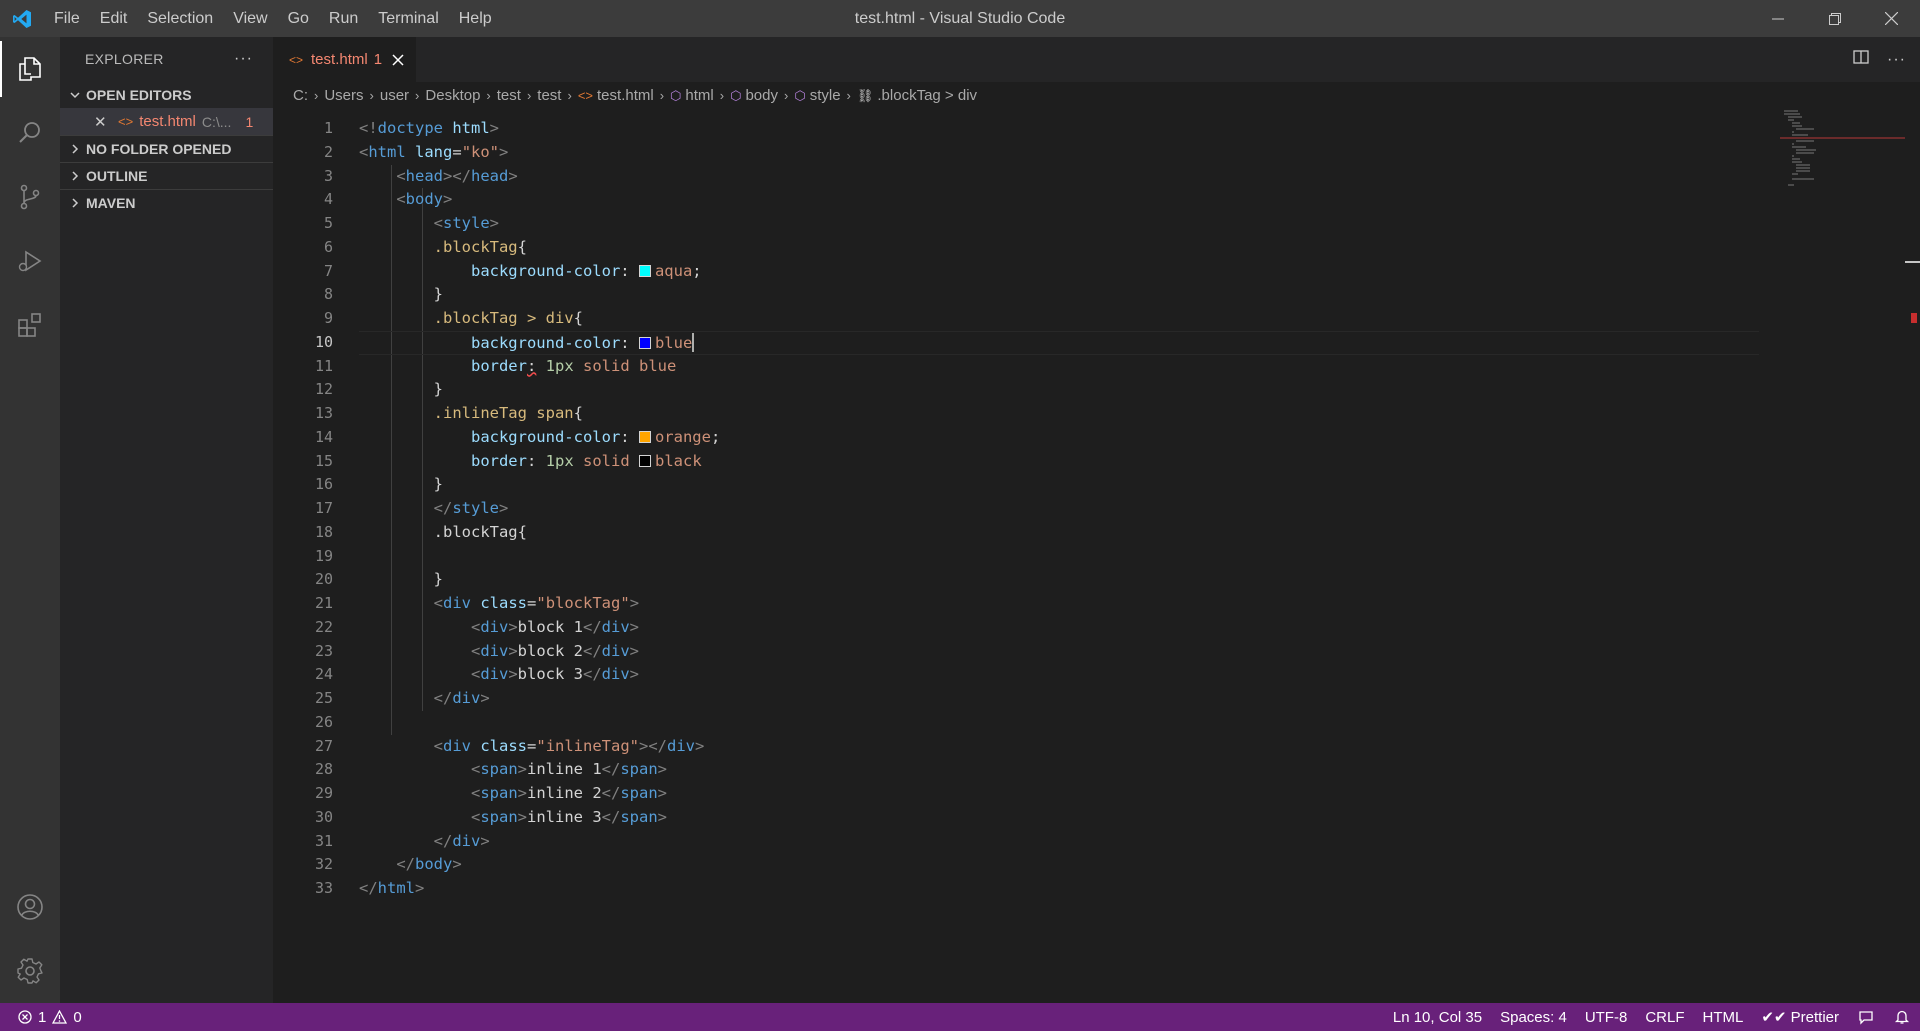 Image resolution: width=1920 pixels, height=1031 pixels. I want to click on close-icon, so click(398, 59).